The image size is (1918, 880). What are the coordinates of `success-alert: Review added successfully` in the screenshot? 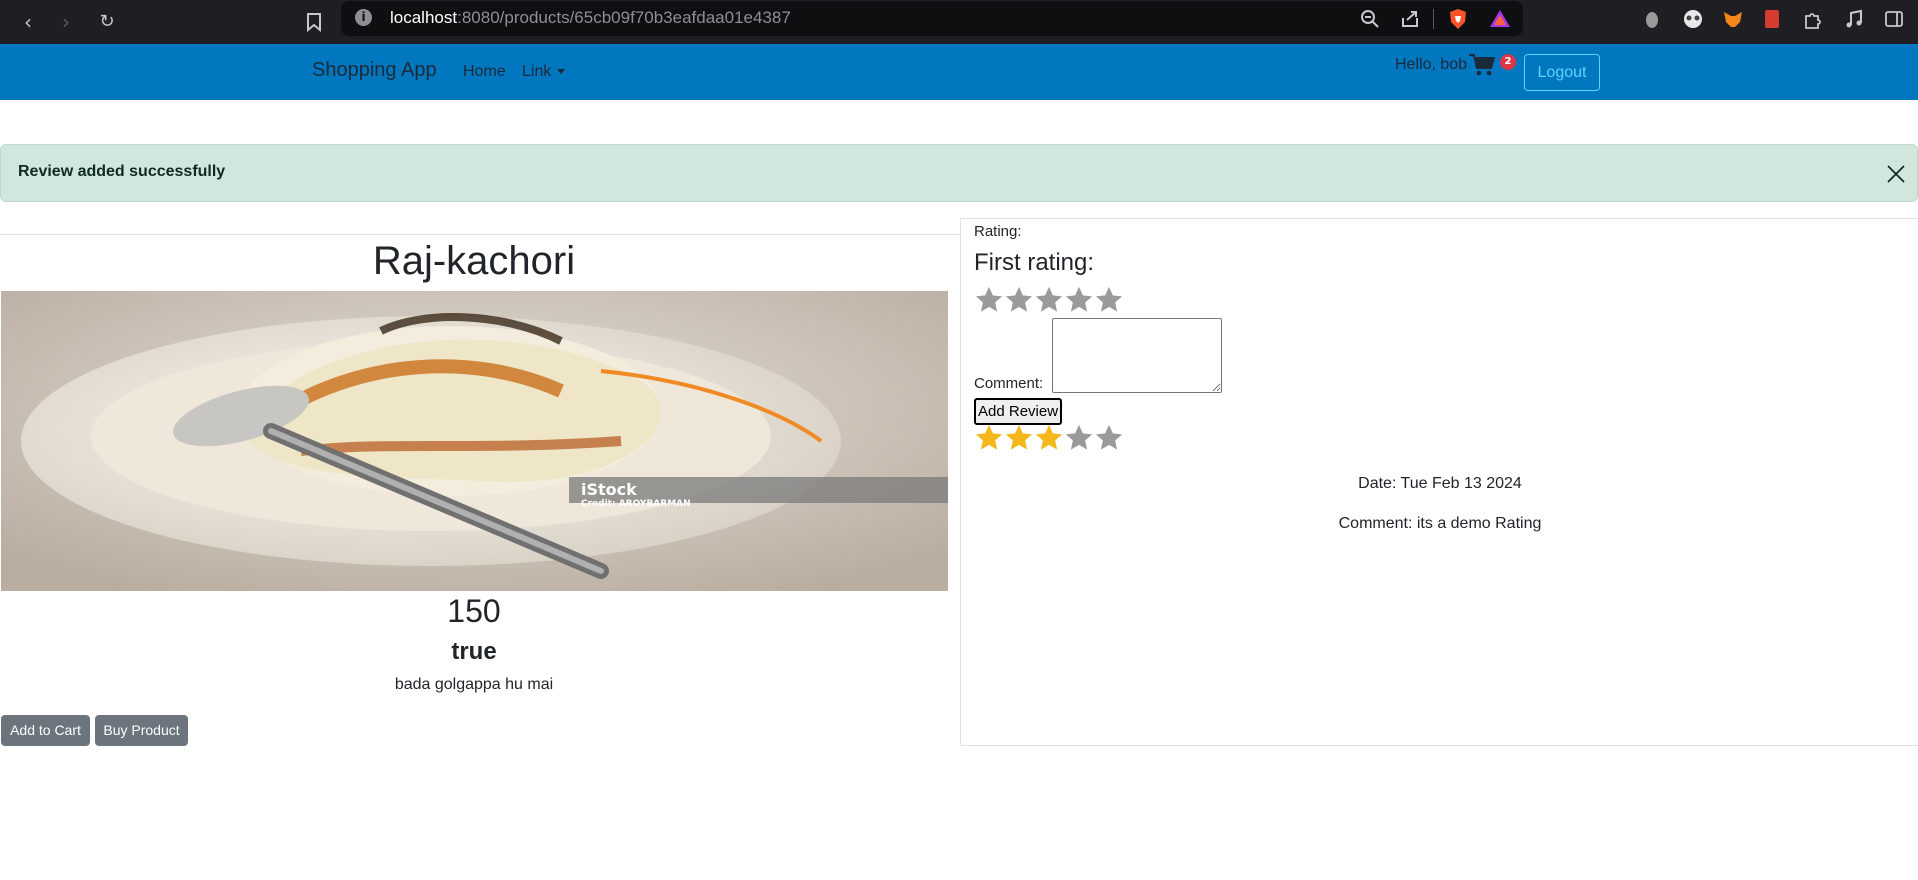 It's located at (959, 173).